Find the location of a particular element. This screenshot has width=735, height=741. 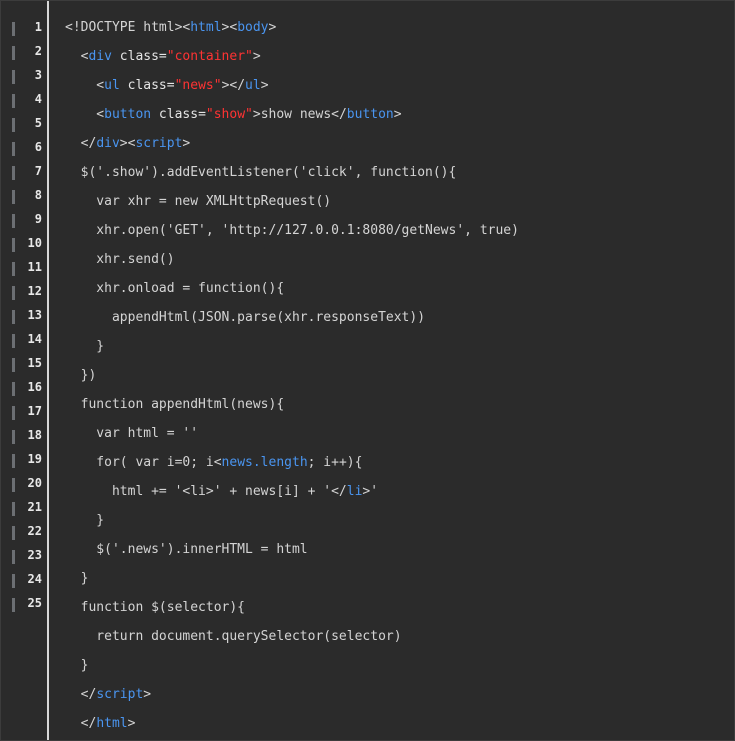

line-number: 20 is located at coordinates (24, 483).